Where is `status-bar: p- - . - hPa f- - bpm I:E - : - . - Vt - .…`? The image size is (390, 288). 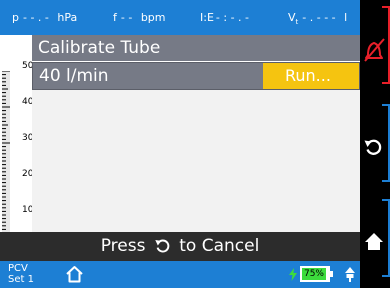
status-bar: p- - . - hPa f- - bpm I:E - : - . - Vt - .… is located at coordinates (180, 17).